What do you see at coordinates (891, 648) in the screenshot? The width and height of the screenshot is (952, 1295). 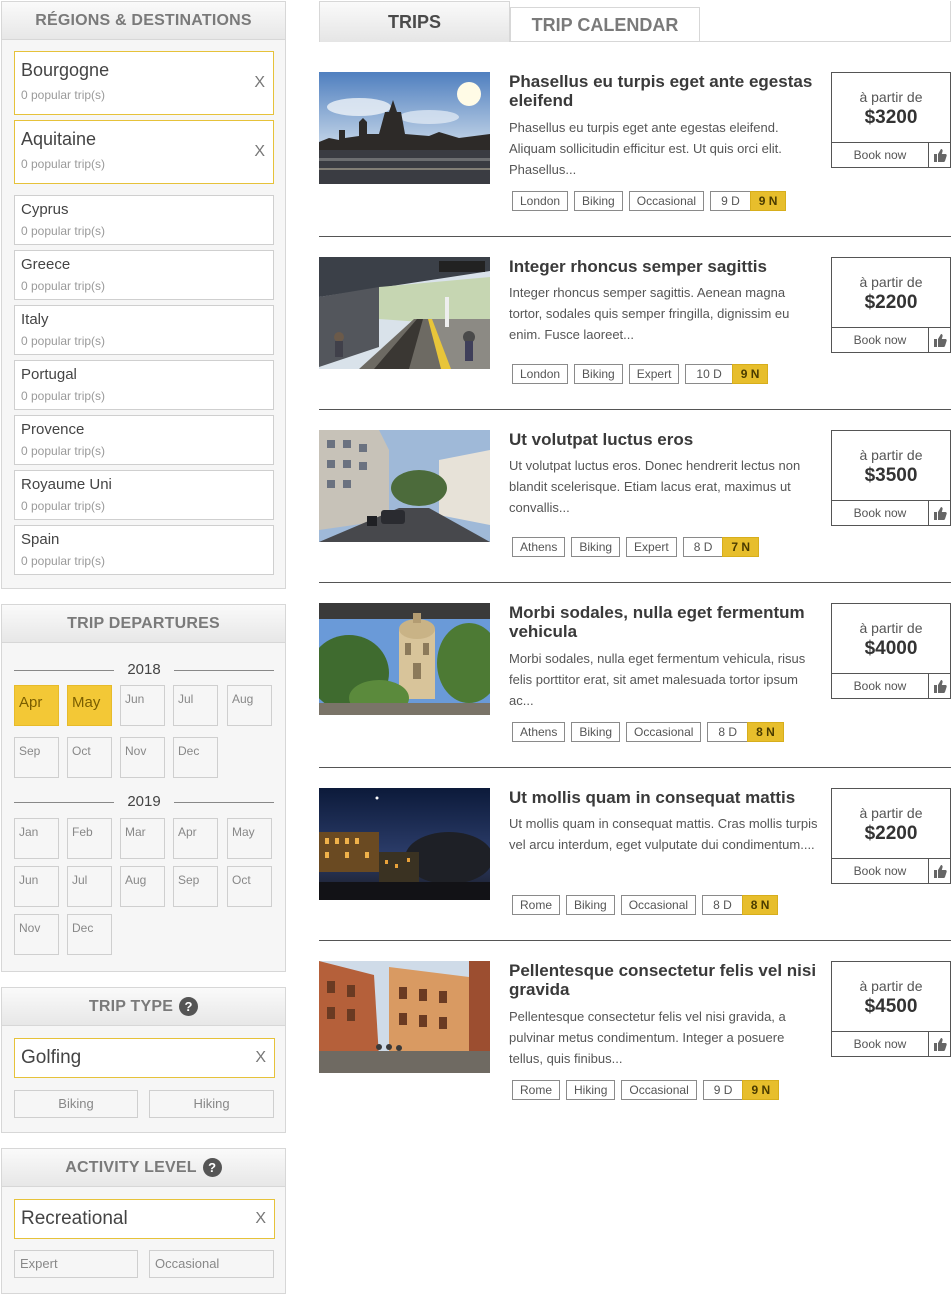 I see `price-amount: $4000` at bounding box center [891, 648].